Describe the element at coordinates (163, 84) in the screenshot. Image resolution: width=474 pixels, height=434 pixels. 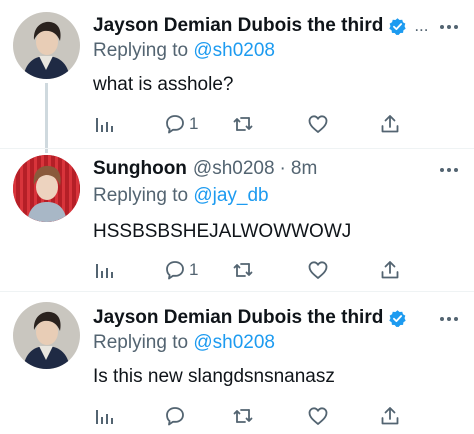
I see `tweet-text: what is asshole?` at that location.